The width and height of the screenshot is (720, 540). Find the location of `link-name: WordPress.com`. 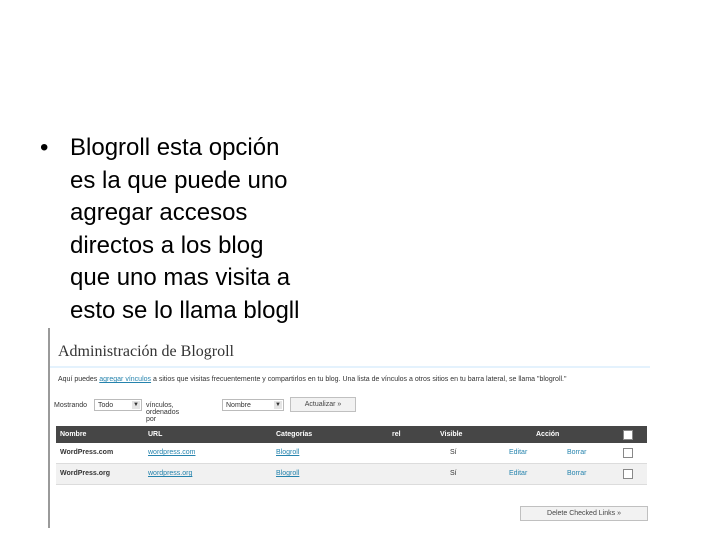

link-name: WordPress.com is located at coordinates (87, 452).